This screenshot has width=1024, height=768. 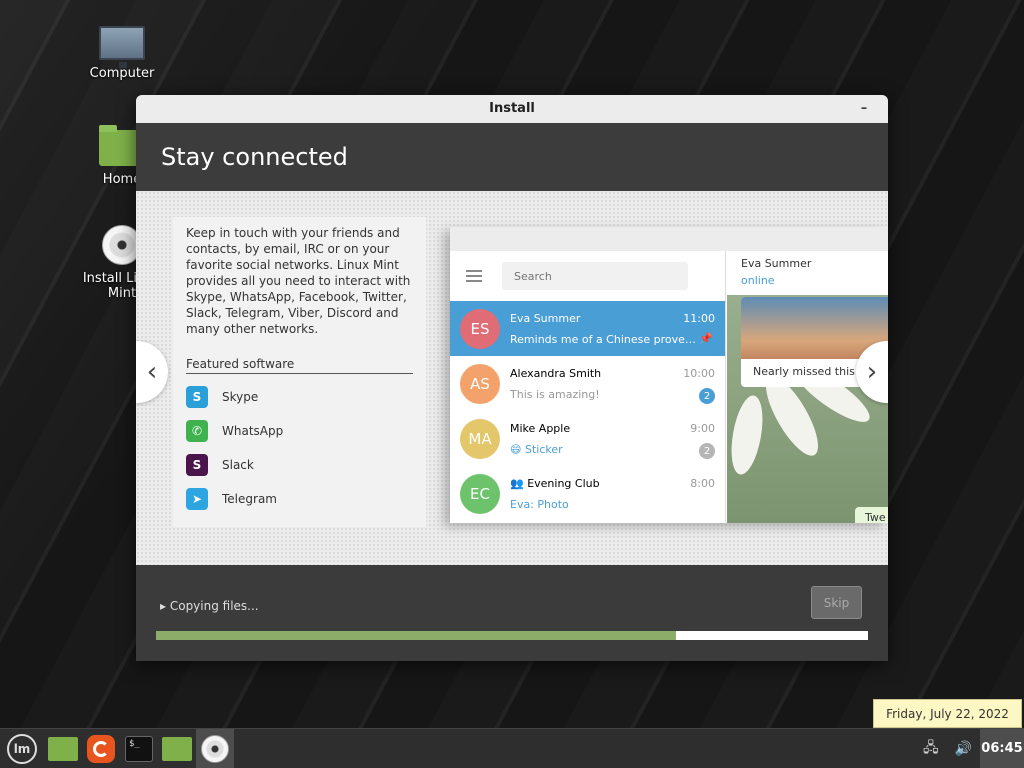 I want to click on progress-fill, so click(x=416, y=635).